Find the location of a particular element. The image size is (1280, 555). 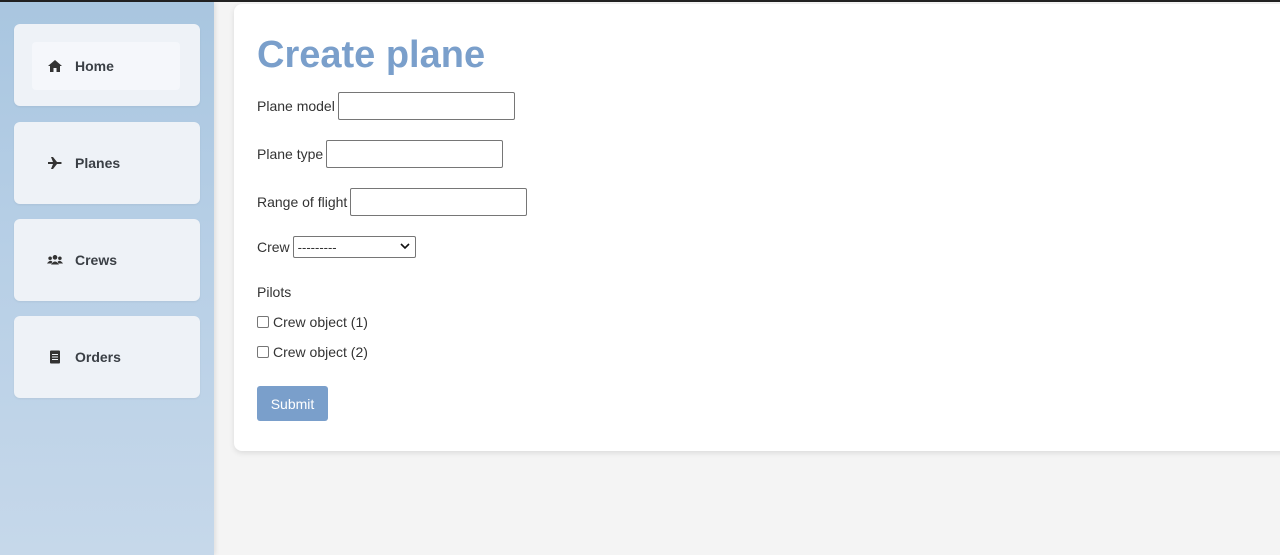

crew-row: Crew --------- is located at coordinates (336, 247).